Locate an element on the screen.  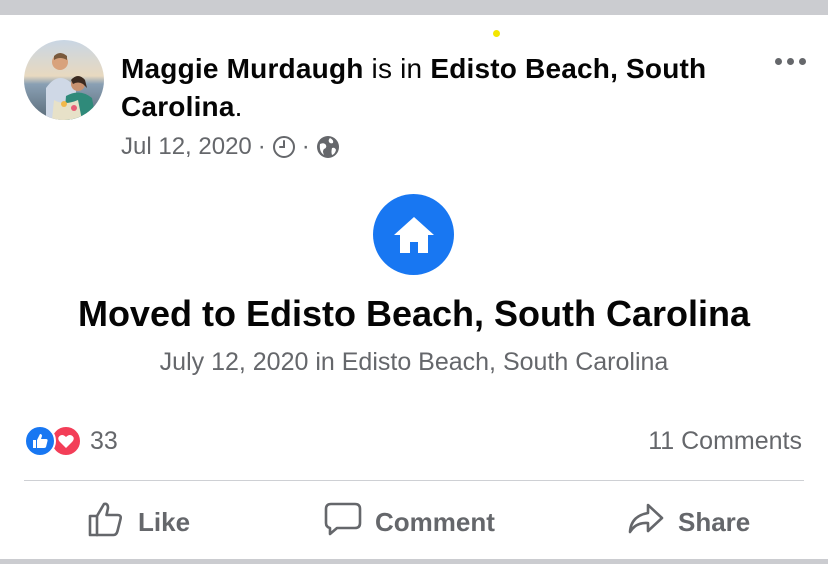
comment-button: Comment is located at coordinates (409, 522).